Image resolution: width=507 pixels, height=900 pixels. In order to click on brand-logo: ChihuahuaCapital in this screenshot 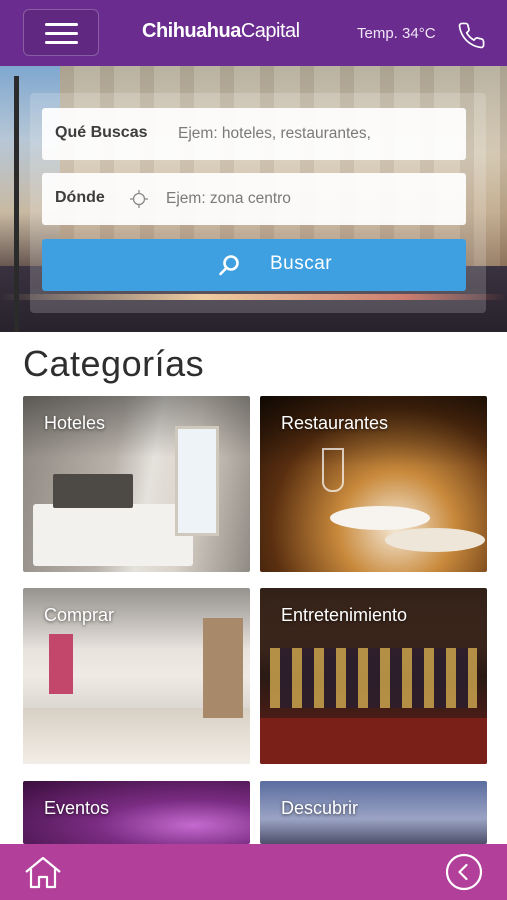, I will do `click(221, 31)`.